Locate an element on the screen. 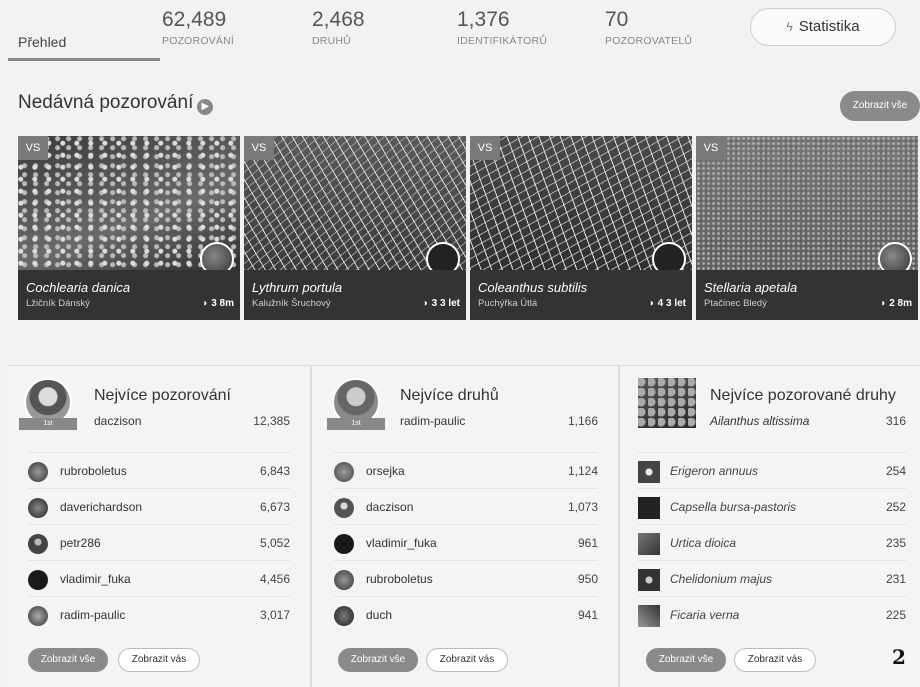  list-item: petr286 5,052 is located at coordinates (159, 542).